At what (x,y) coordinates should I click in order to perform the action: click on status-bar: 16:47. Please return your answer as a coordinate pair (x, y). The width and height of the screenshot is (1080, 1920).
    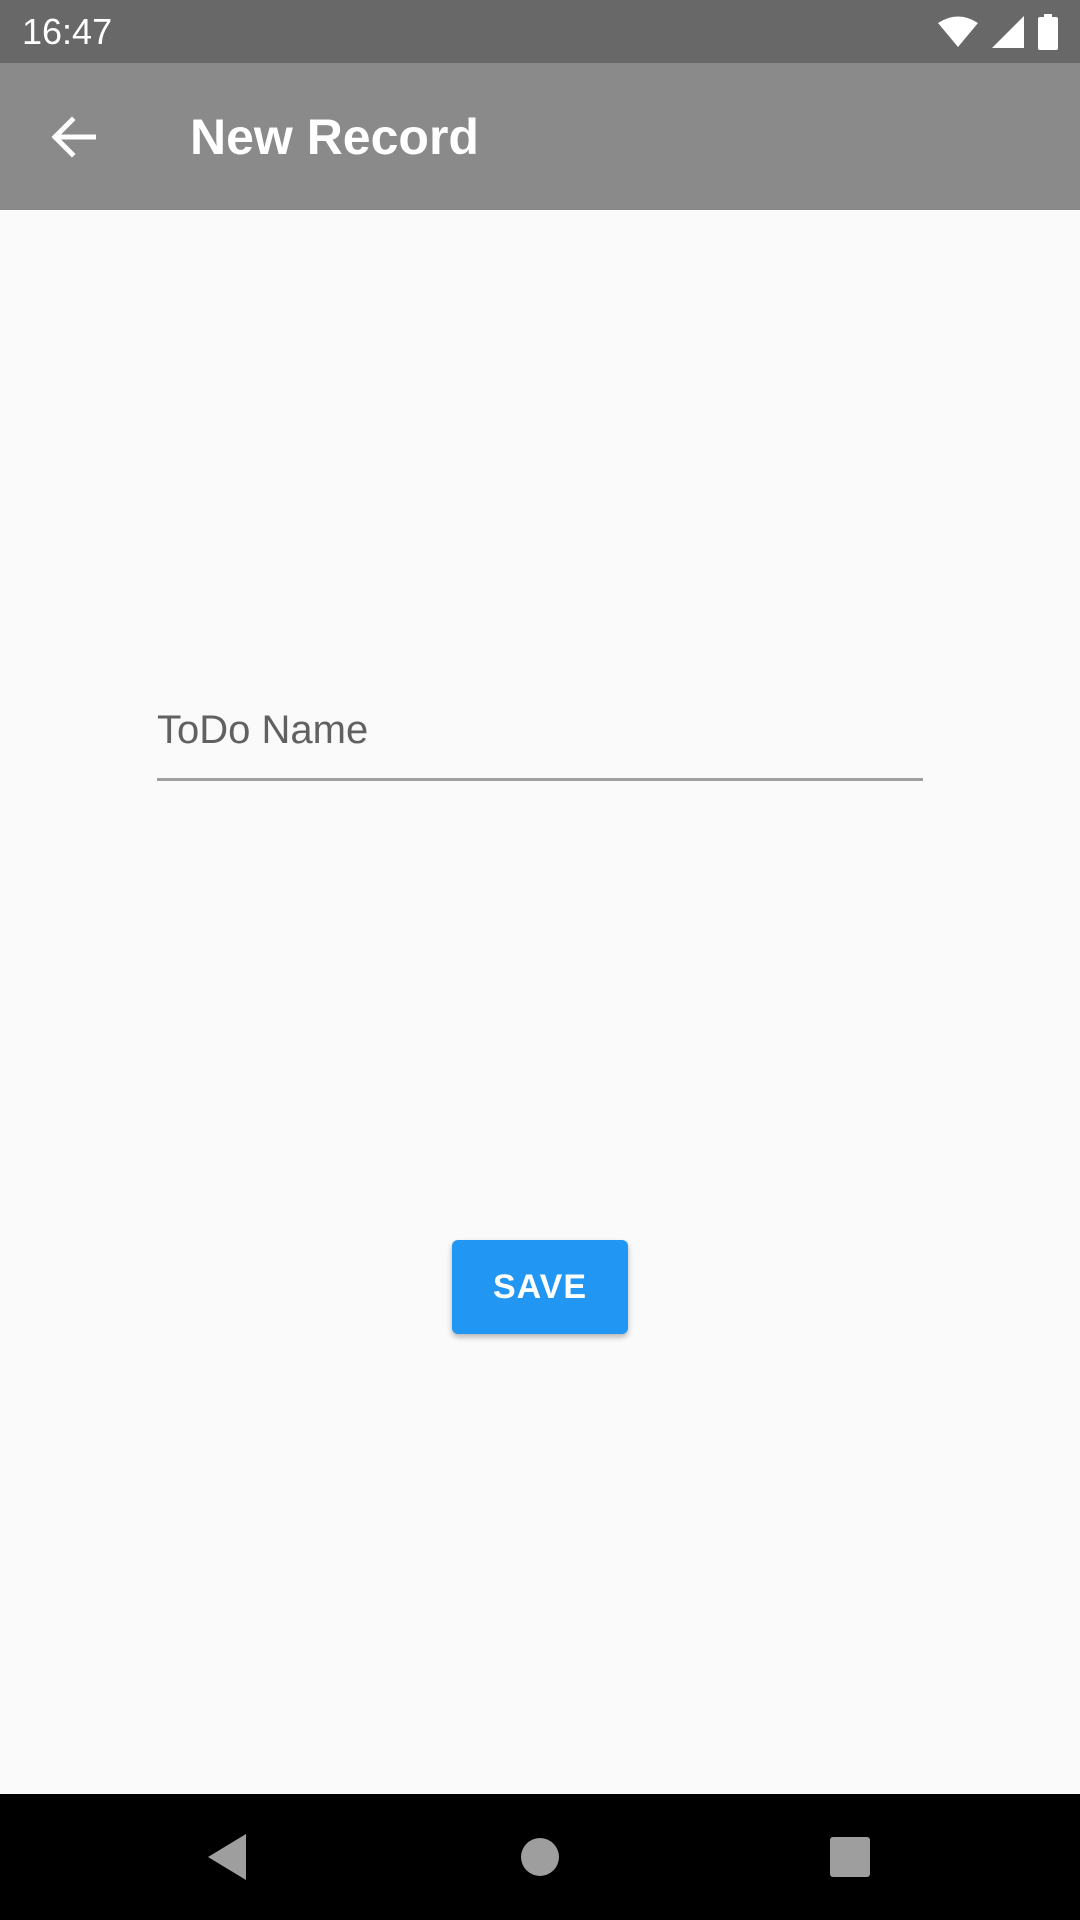
    Looking at the image, I should click on (540, 31).